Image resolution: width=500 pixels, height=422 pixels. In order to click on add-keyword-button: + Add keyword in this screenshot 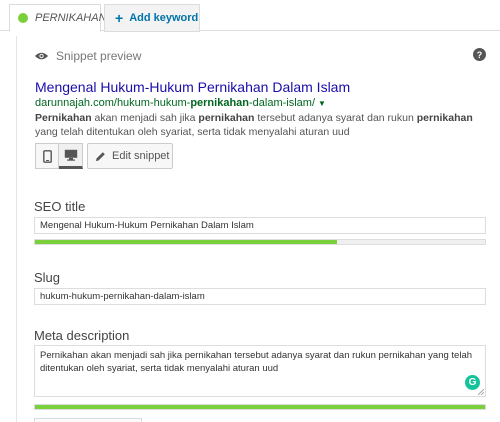, I will do `click(152, 18)`.